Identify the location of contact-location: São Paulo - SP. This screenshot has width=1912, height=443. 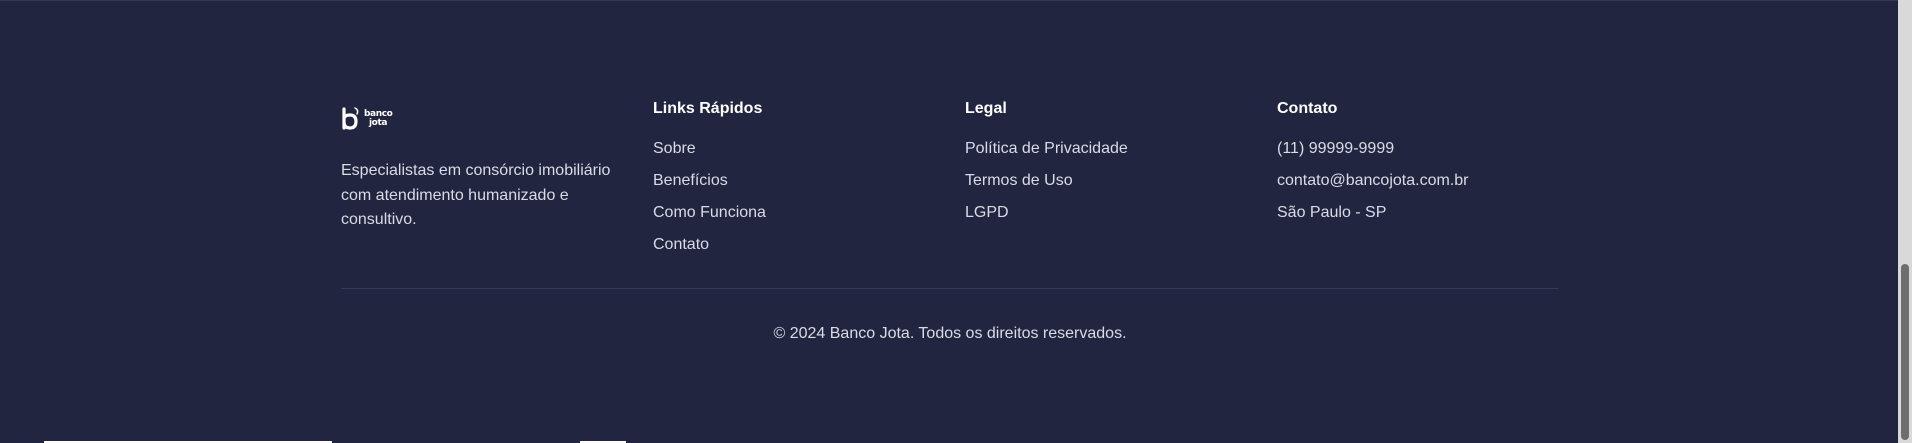
(1332, 212).